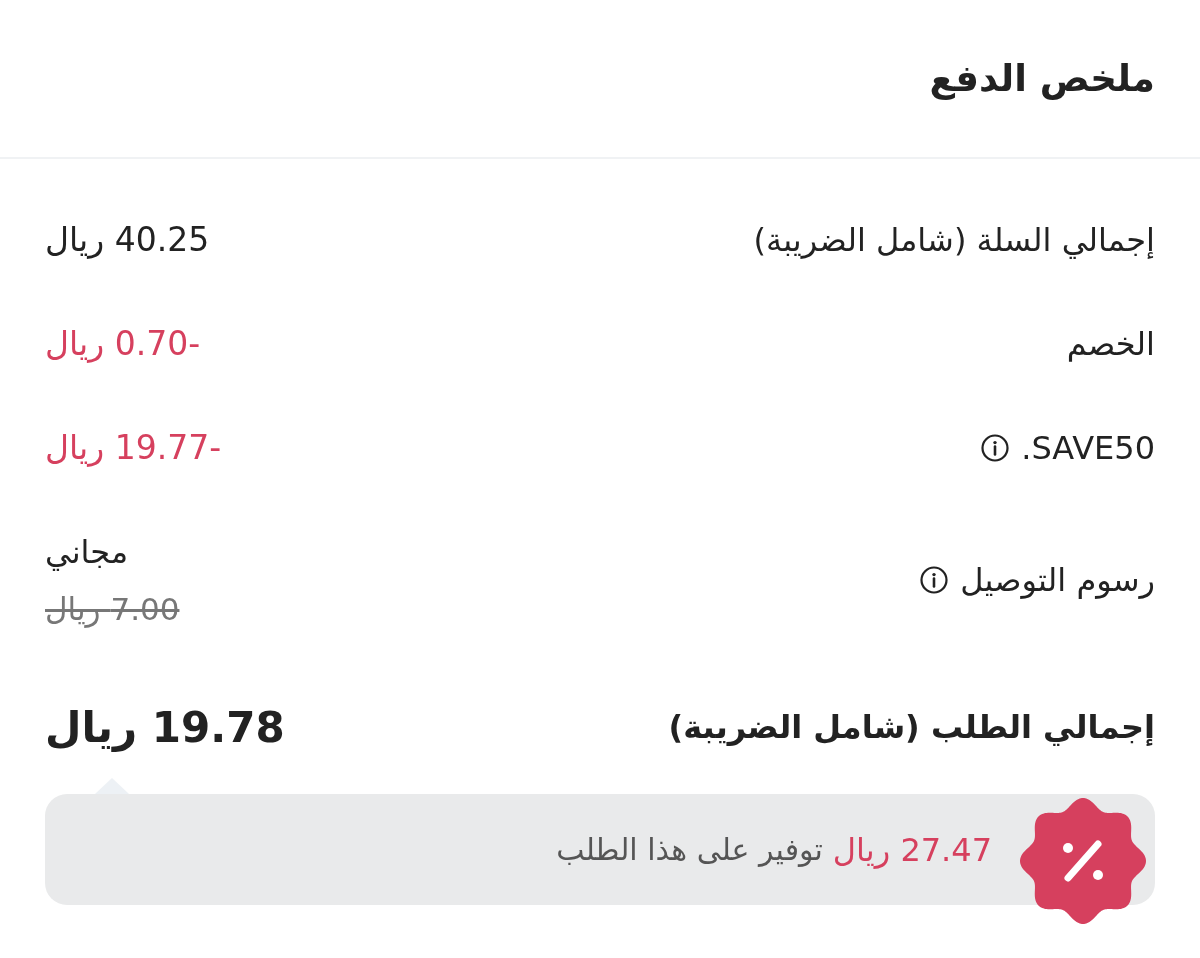 The width and height of the screenshot is (1200, 958). I want to click on row-label: الخصم, so click(1110, 344).